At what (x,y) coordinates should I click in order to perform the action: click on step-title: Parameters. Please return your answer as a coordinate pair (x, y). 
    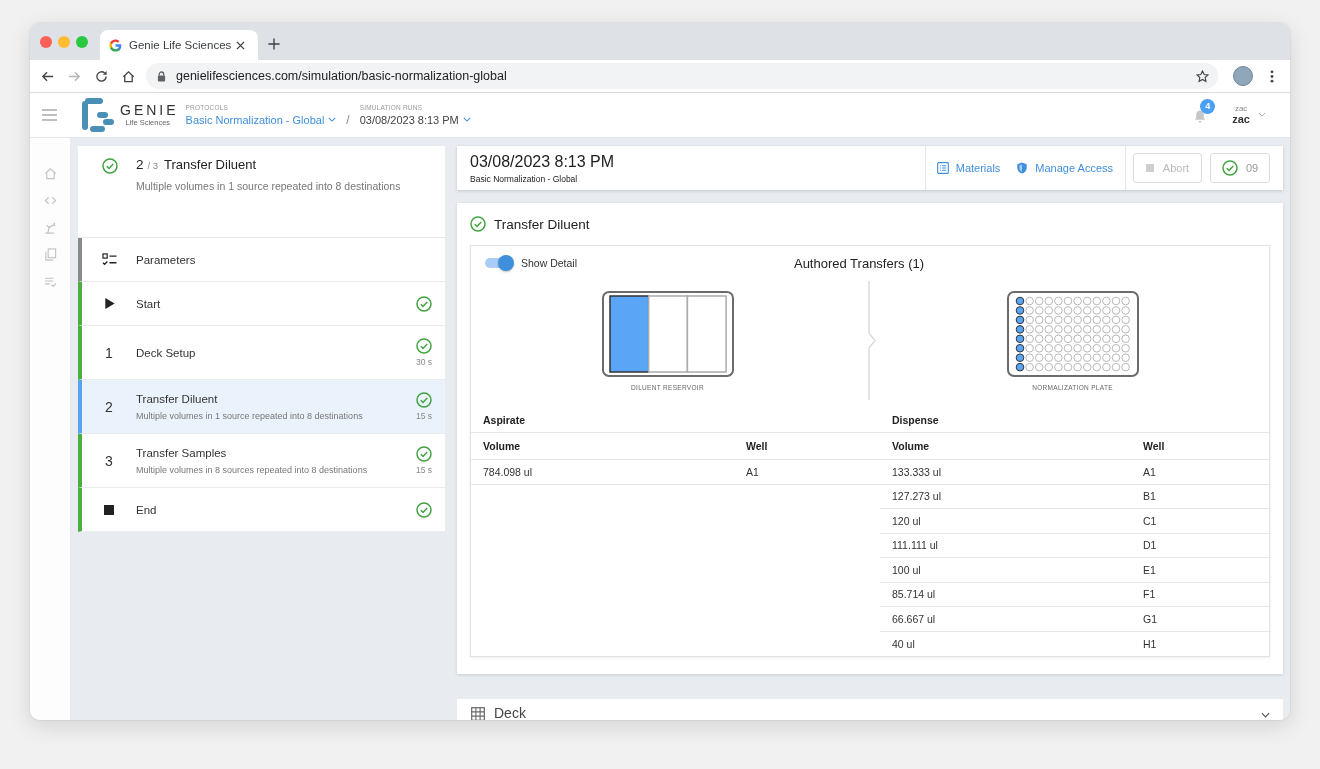
    Looking at the image, I should click on (166, 259).